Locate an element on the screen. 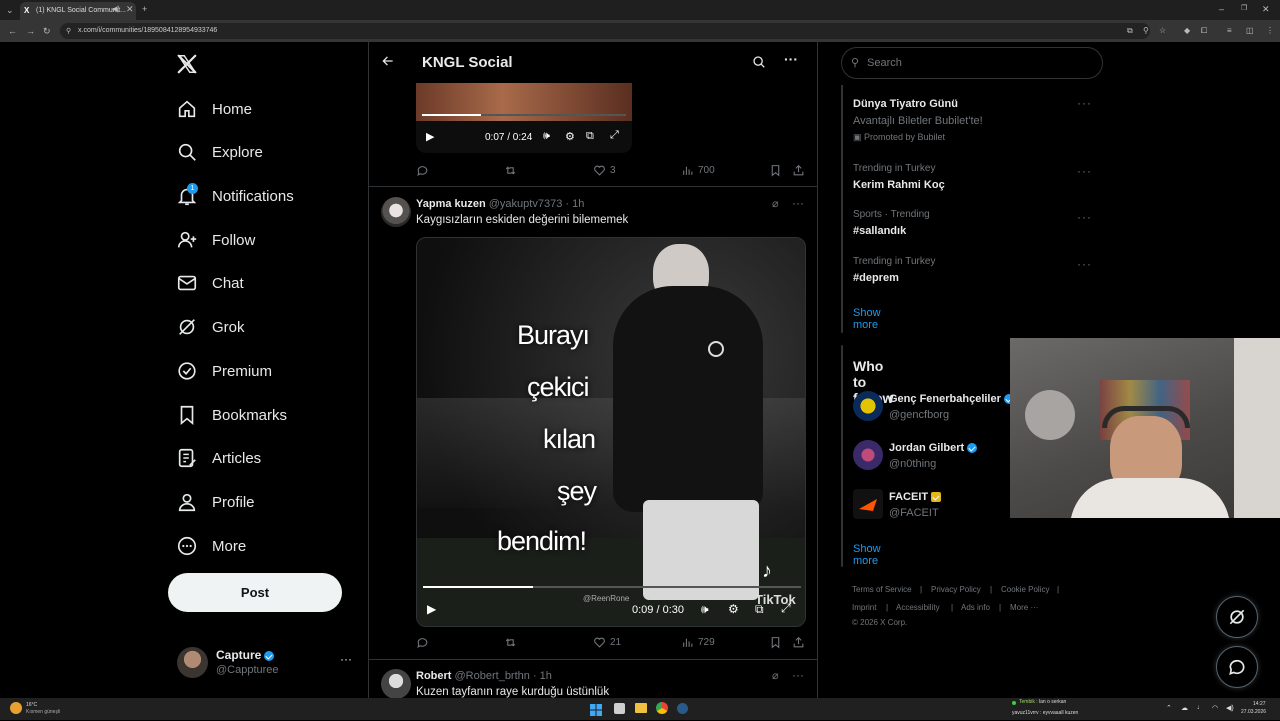 This screenshot has height=721, width=1280. post-button: Post is located at coordinates (255, 592).